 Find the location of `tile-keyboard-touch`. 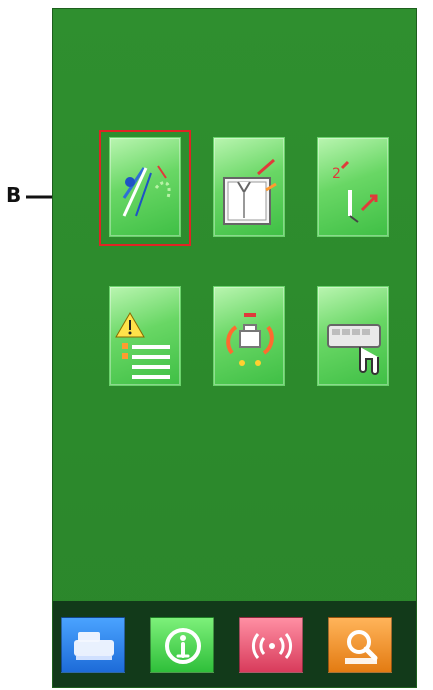

tile-keyboard-touch is located at coordinates (353, 336).